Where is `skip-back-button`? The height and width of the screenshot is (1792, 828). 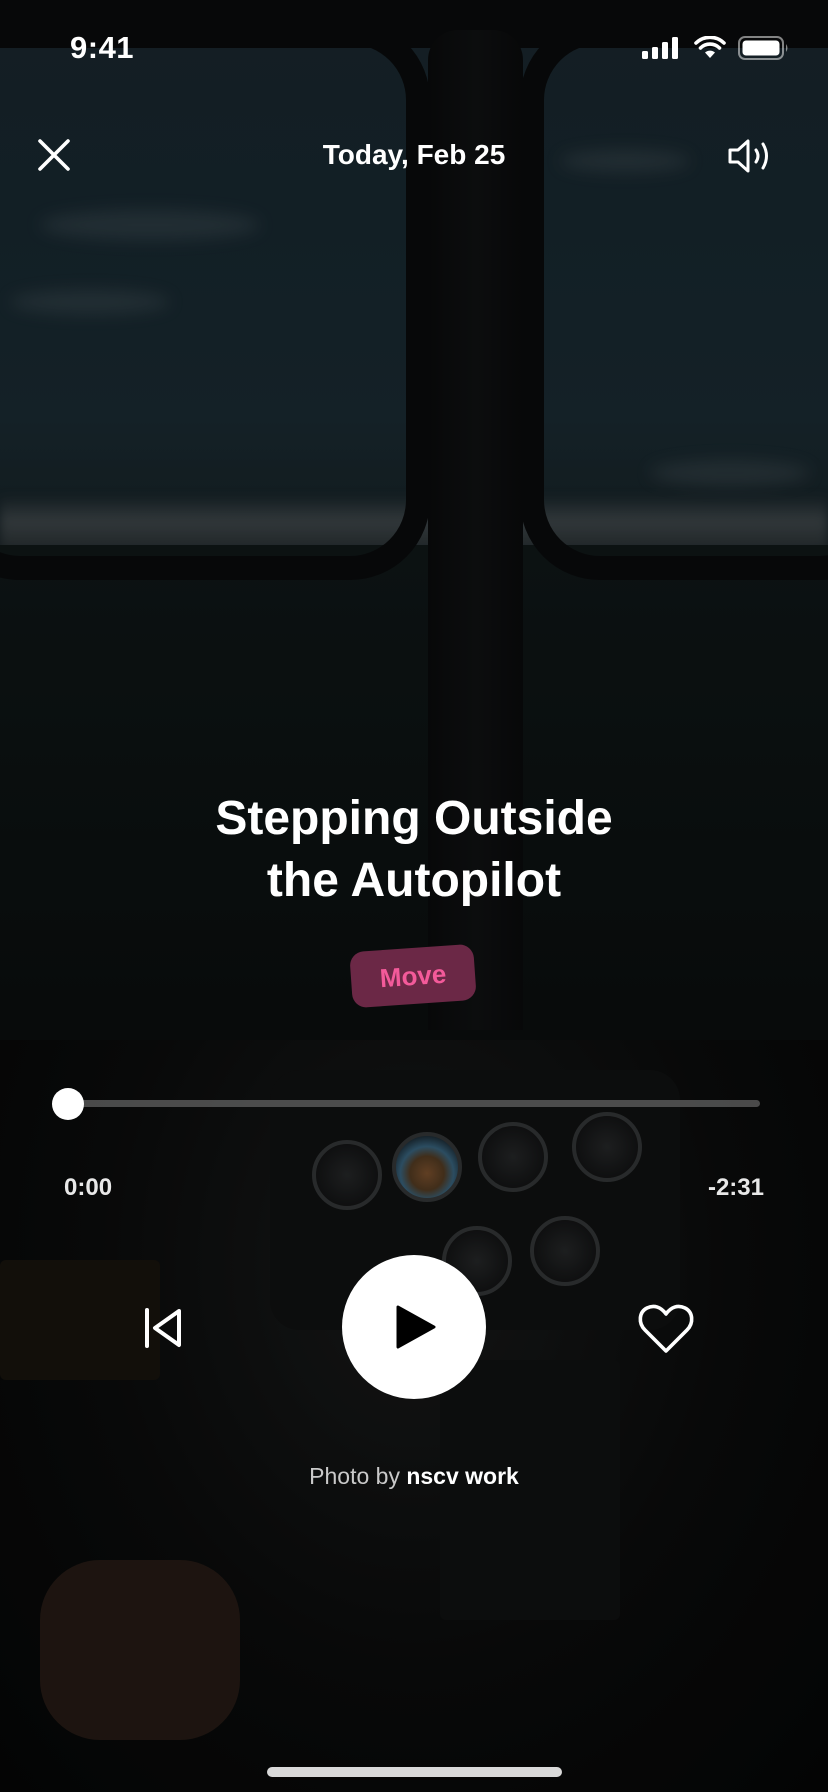 skip-back-button is located at coordinates (163, 1328).